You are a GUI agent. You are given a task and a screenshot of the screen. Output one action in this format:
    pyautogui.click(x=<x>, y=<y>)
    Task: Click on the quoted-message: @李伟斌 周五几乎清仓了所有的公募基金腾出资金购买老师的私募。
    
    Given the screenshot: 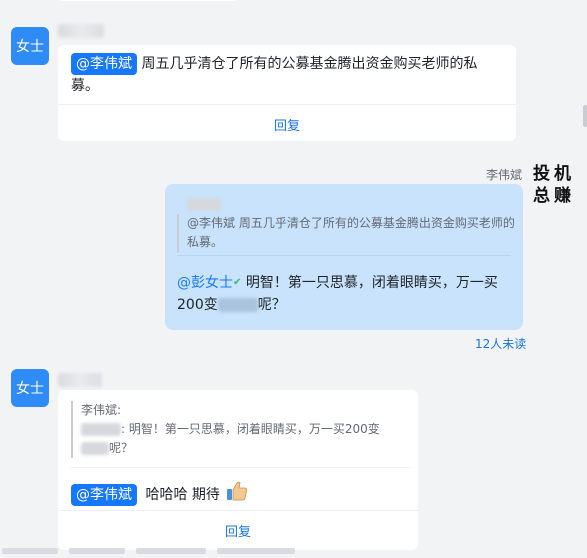 What is the action you would take?
    pyautogui.click(x=347, y=233)
    